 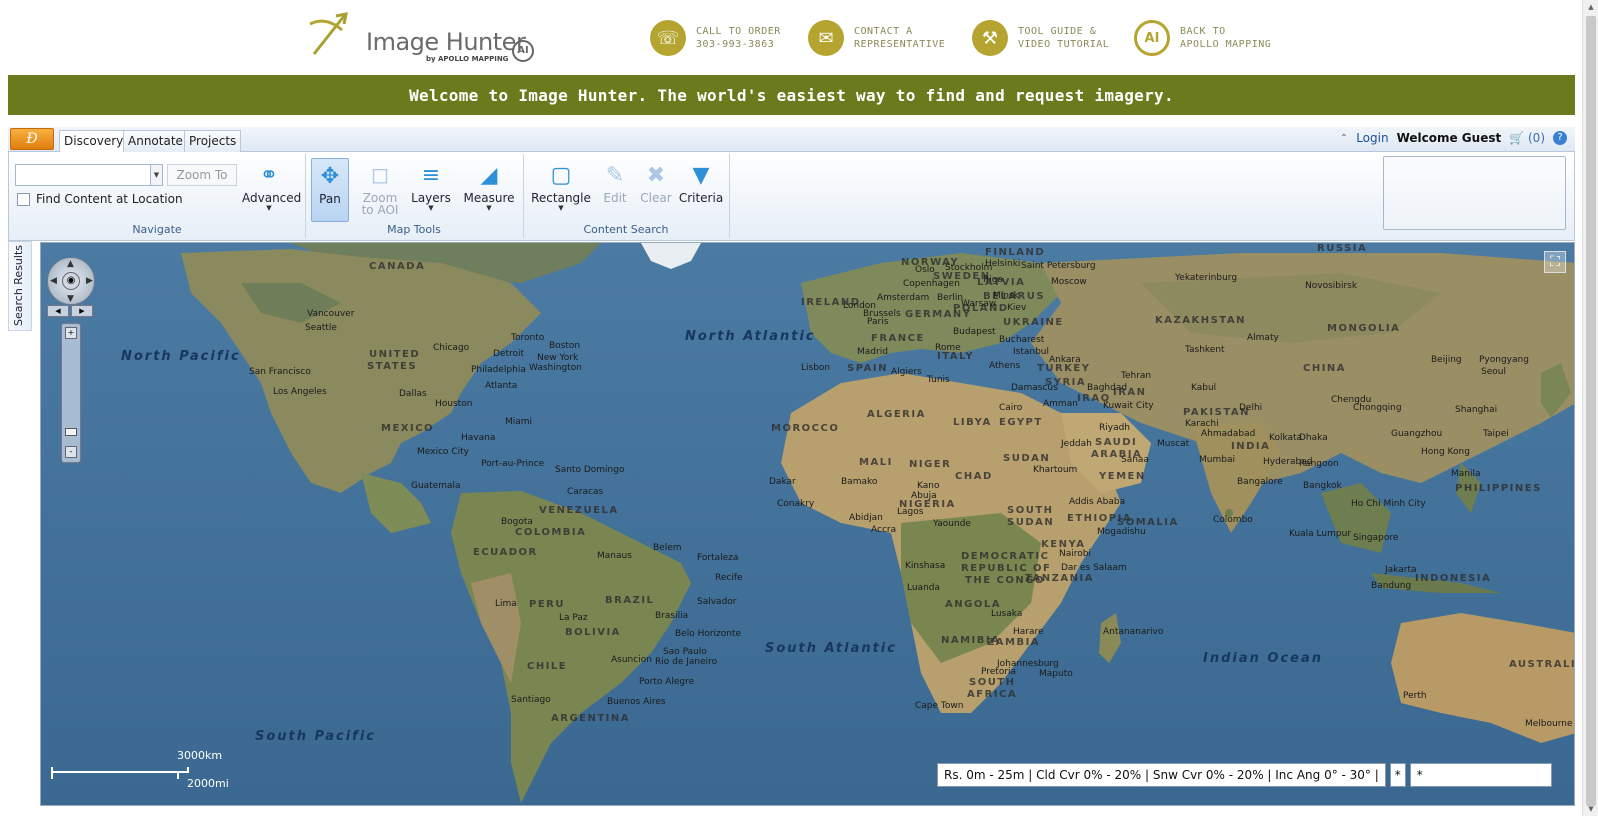 What do you see at coordinates (395, 354) in the screenshot?
I see `label-united: UNITED` at bounding box center [395, 354].